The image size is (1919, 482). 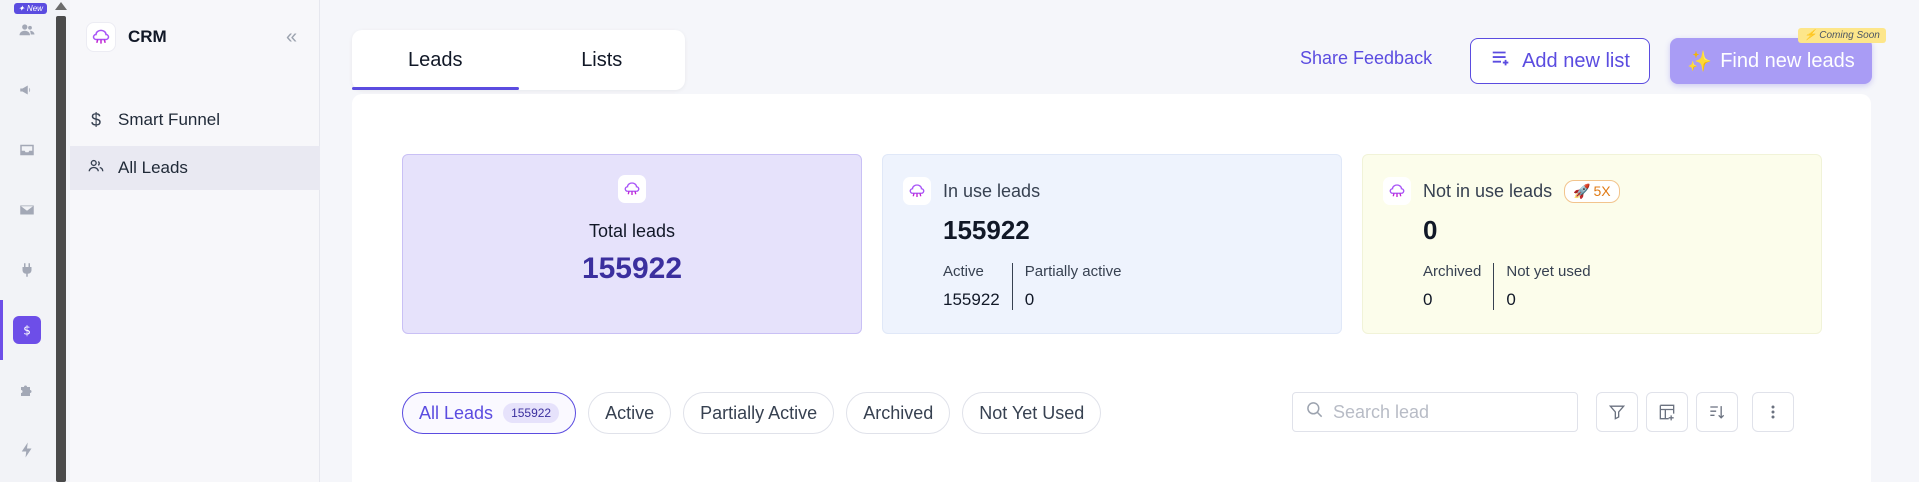 What do you see at coordinates (27, 270) in the screenshot?
I see `plug-icon` at bounding box center [27, 270].